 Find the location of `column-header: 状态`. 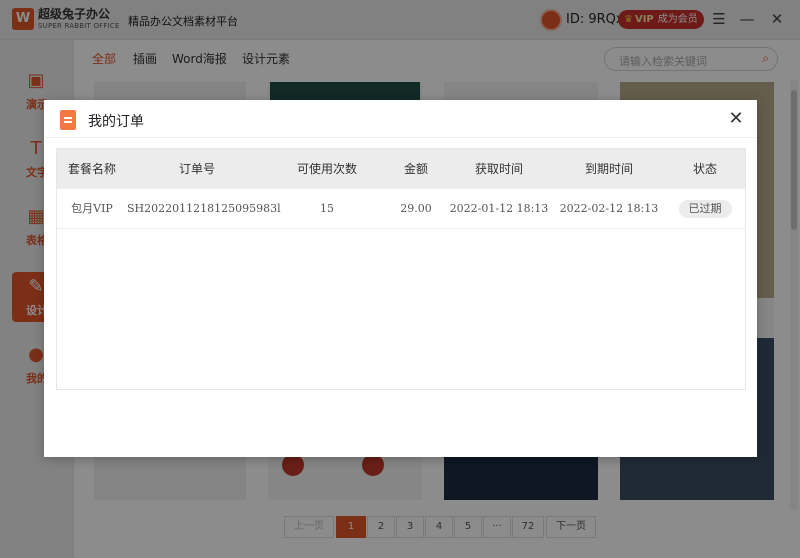

column-header: 状态 is located at coordinates (704, 169).